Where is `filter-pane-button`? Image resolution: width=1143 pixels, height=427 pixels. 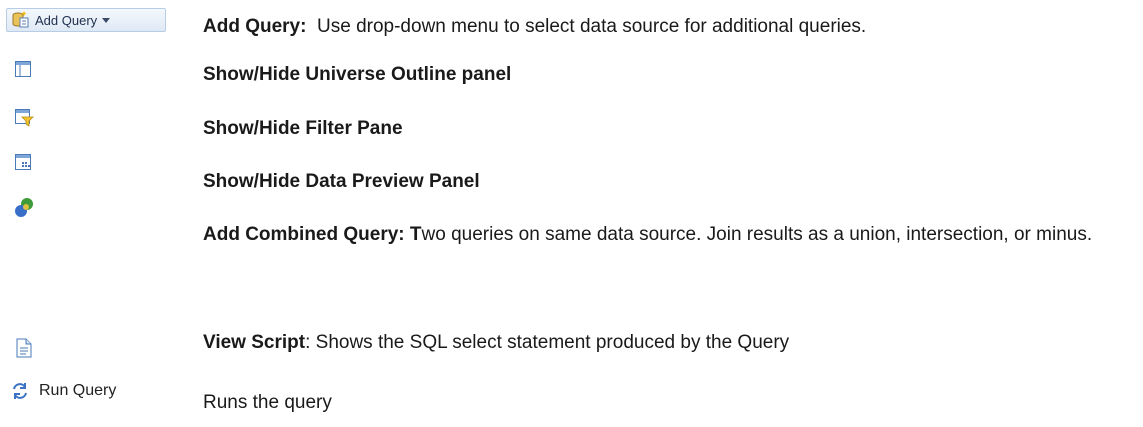
filter-pane-button is located at coordinates (24, 118).